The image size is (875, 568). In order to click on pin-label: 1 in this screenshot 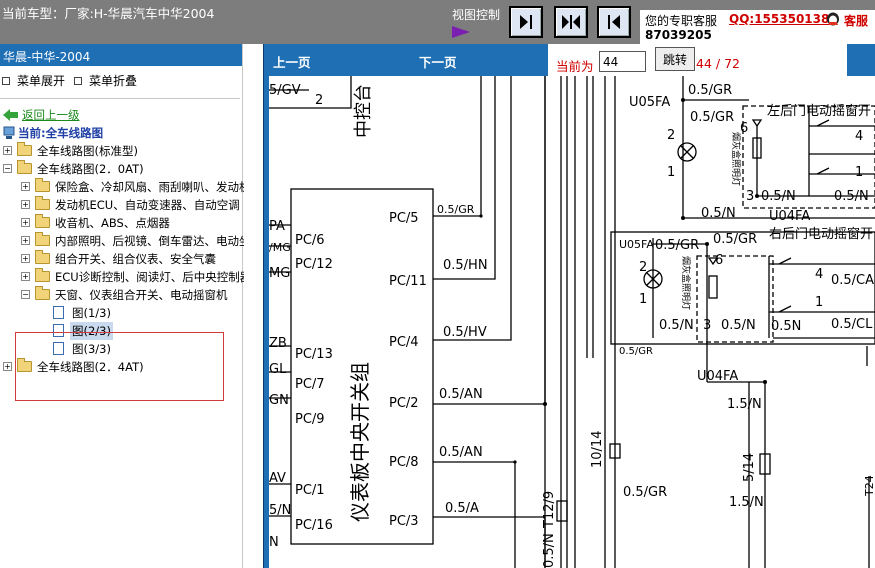, I will do `click(859, 172)`.